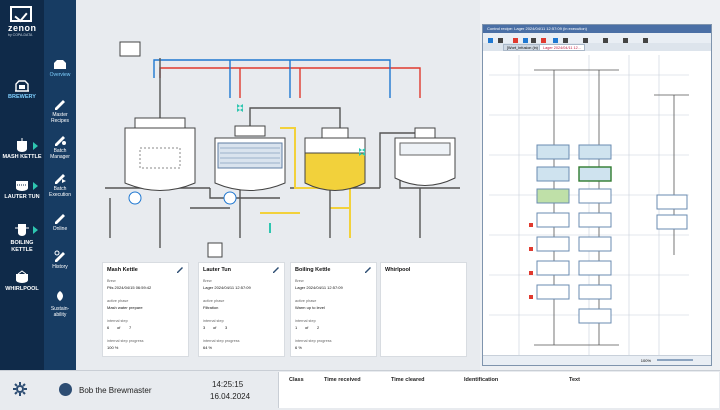  What do you see at coordinates (60, 296) in the screenshot?
I see `sustainability-icon` at bounding box center [60, 296].